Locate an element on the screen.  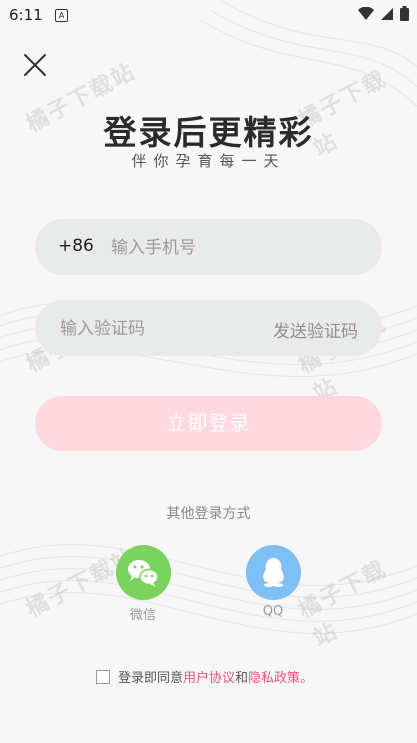
verification-code-input is located at coordinates (150, 329).